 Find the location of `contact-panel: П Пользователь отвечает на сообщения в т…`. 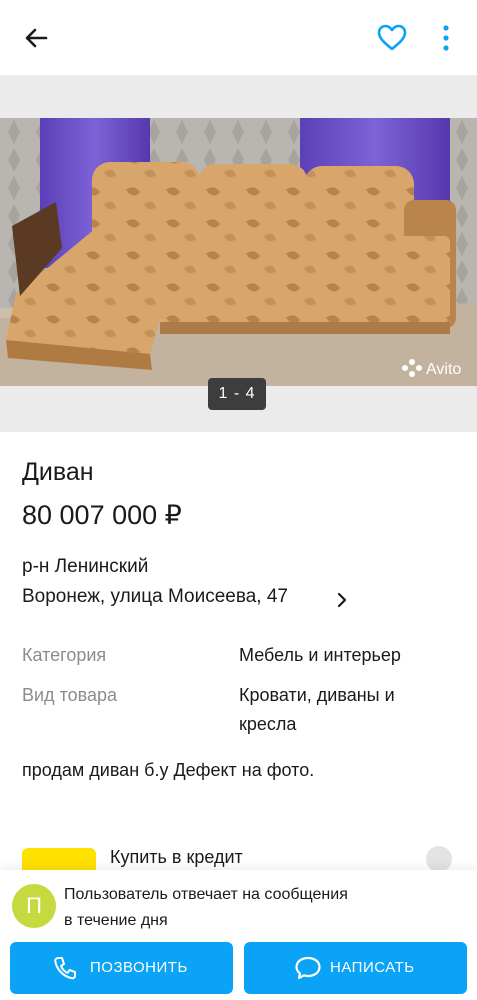

contact-panel: П Пользователь отвечает на сообщения в т… is located at coordinates (238, 935).